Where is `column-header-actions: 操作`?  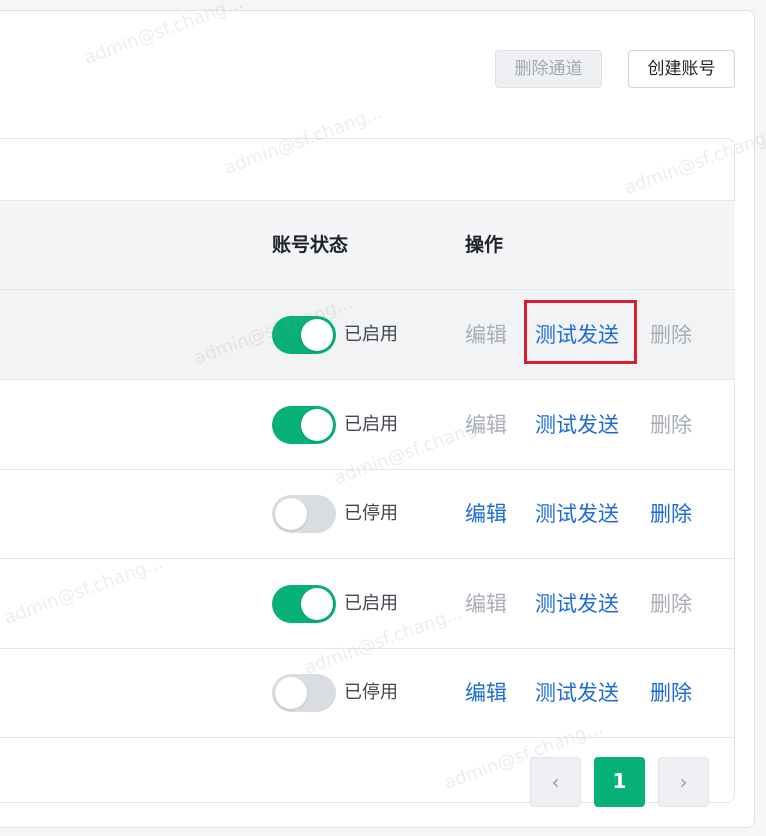
column-header-actions: 操作 is located at coordinates (484, 245).